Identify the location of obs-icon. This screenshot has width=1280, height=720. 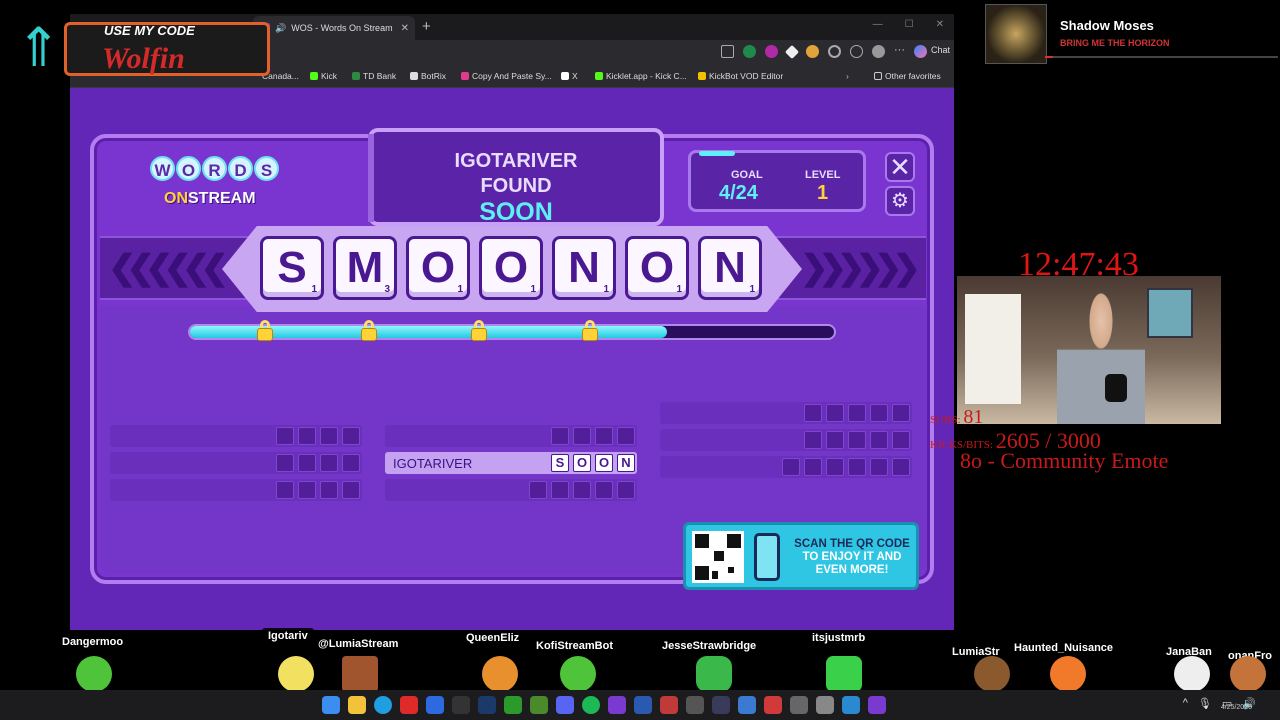
(721, 705).